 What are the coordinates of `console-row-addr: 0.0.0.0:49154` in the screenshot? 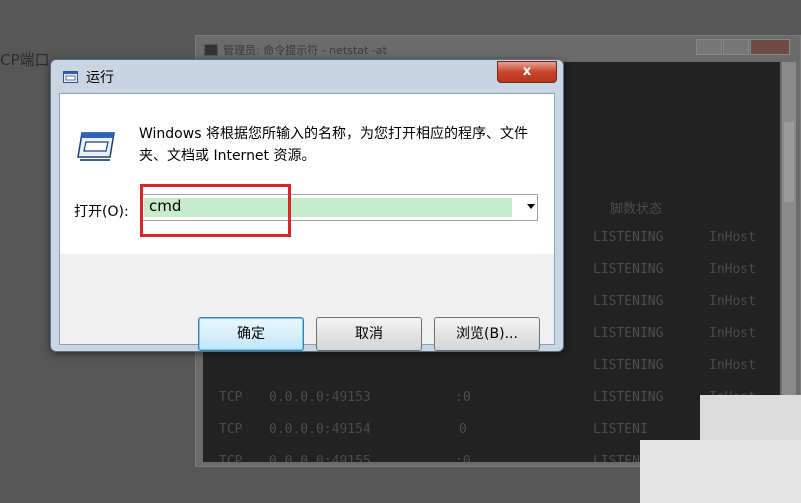 It's located at (320, 429).